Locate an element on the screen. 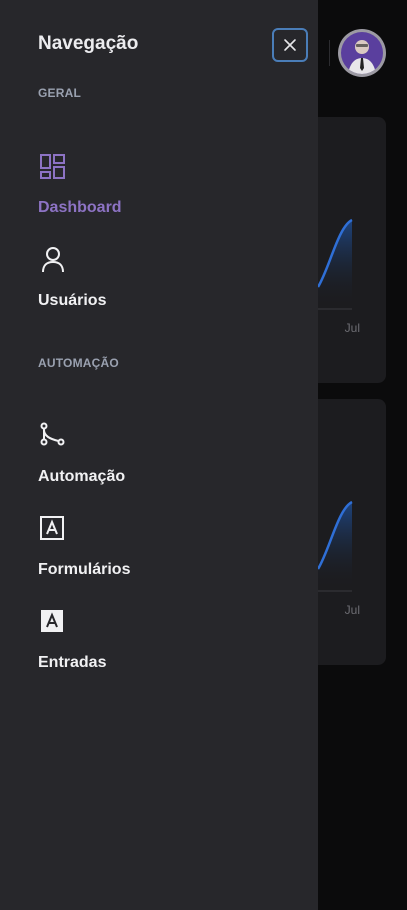 This screenshot has height=910, width=407. nav-item-label: Formulários is located at coordinates (84, 569).